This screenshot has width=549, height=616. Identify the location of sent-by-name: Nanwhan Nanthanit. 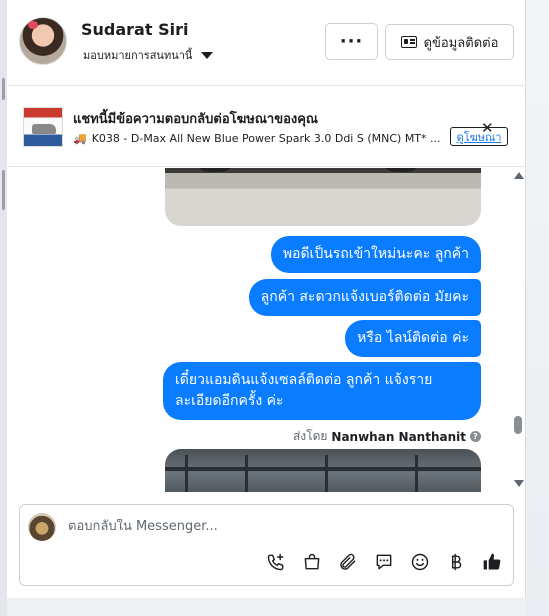
(398, 436).